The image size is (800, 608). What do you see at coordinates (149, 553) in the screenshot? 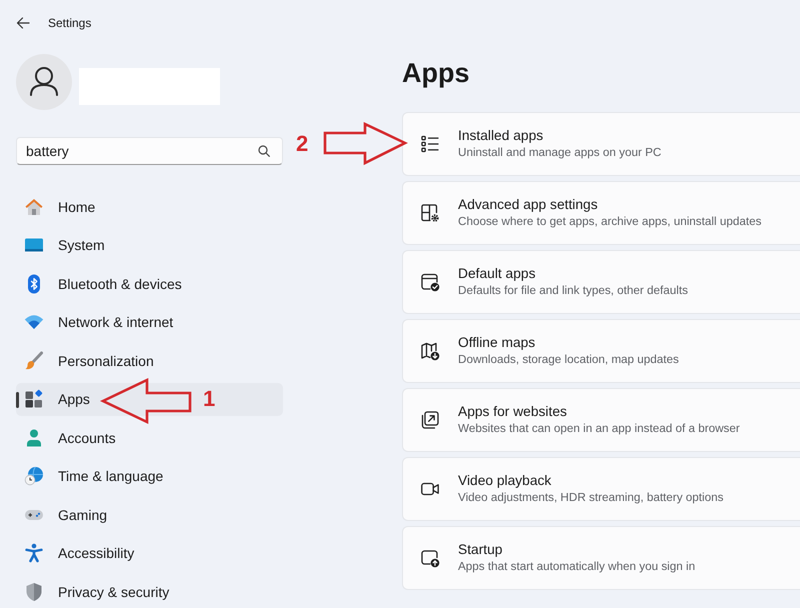
I see `nav-item: Accessibility` at bounding box center [149, 553].